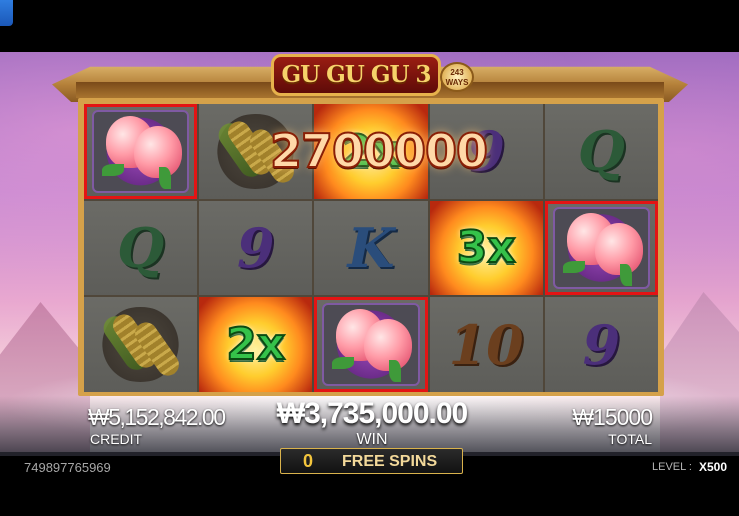 The height and width of the screenshot is (516, 739). I want to click on level-label: LEVEL :, so click(672, 467).